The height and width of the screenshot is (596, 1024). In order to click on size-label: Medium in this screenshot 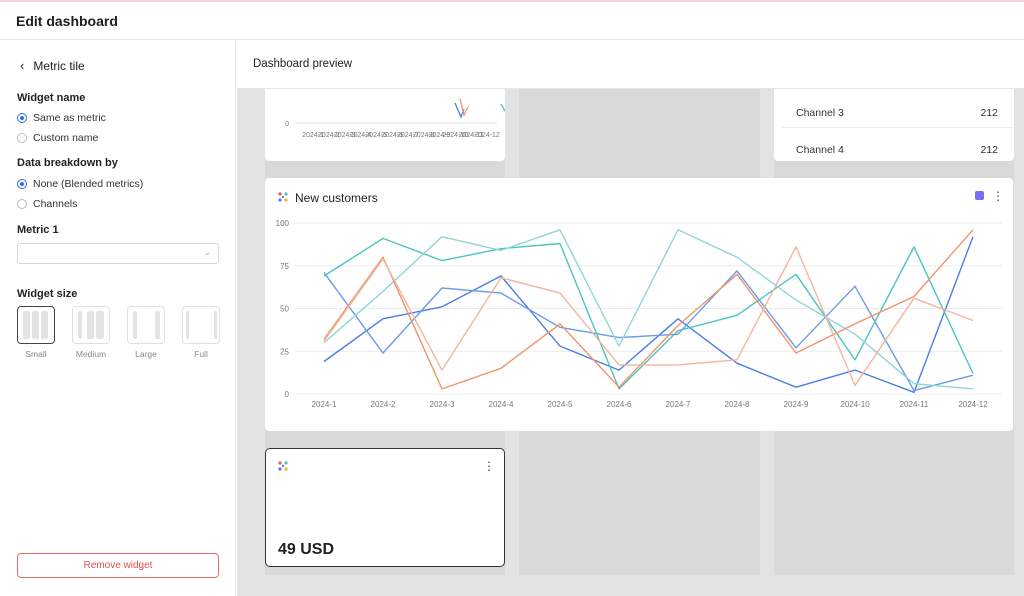, I will do `click(91, 354)`.